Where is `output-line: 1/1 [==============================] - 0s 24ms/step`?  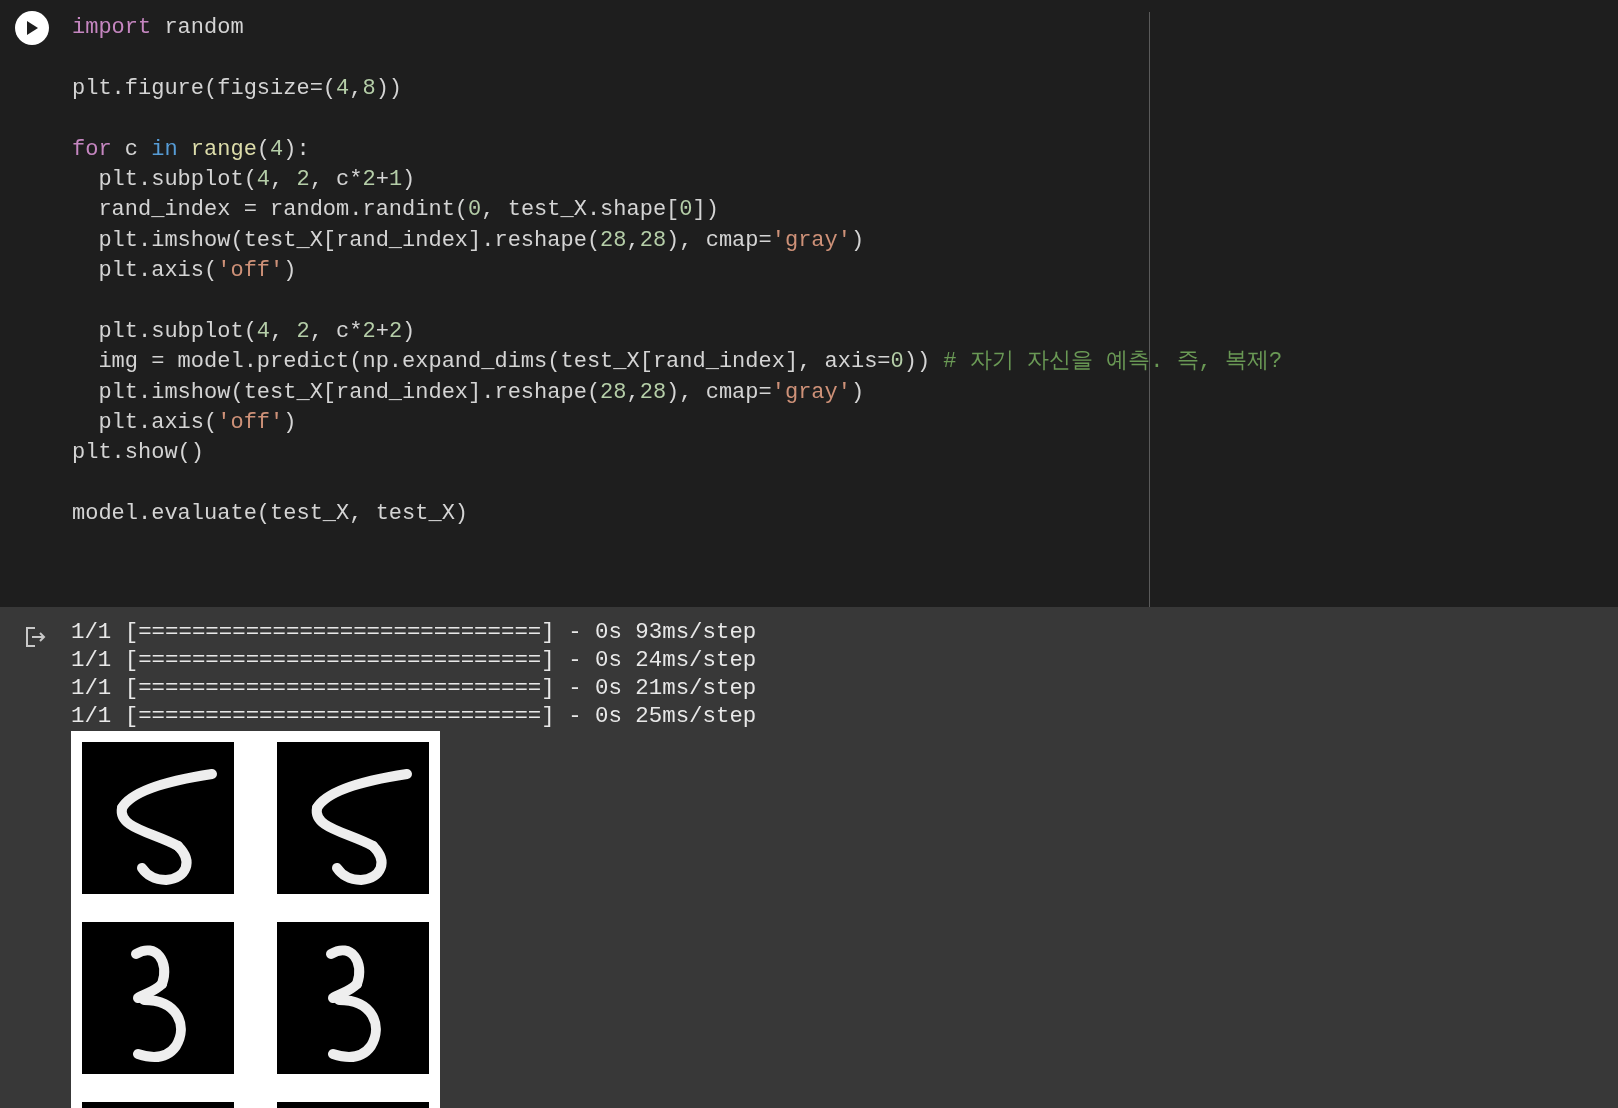
output-line: 1/1 [==============================] - 0s 24ms/step is located at coordinates (414, 660).